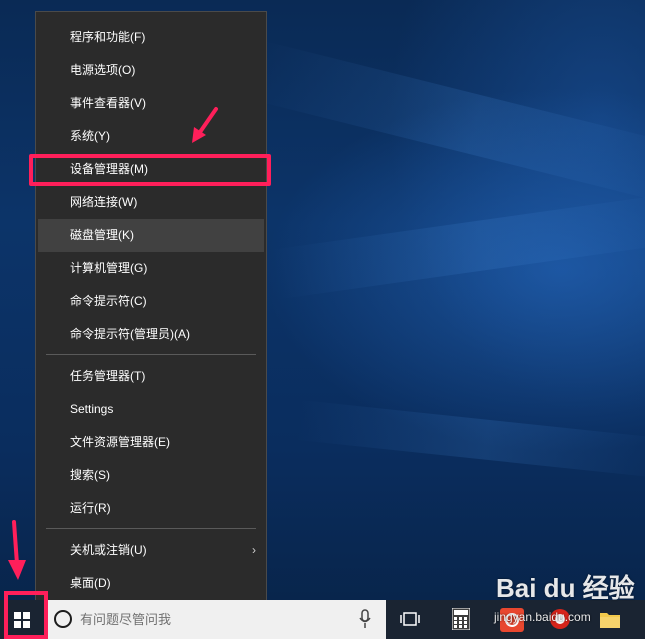 The height and width of the screenshot is (639, 645). Describe the element at coordinates (151, 103) in the screenshot. I see `menu-item-event-viewer: 事件查看器(V)` at that location.